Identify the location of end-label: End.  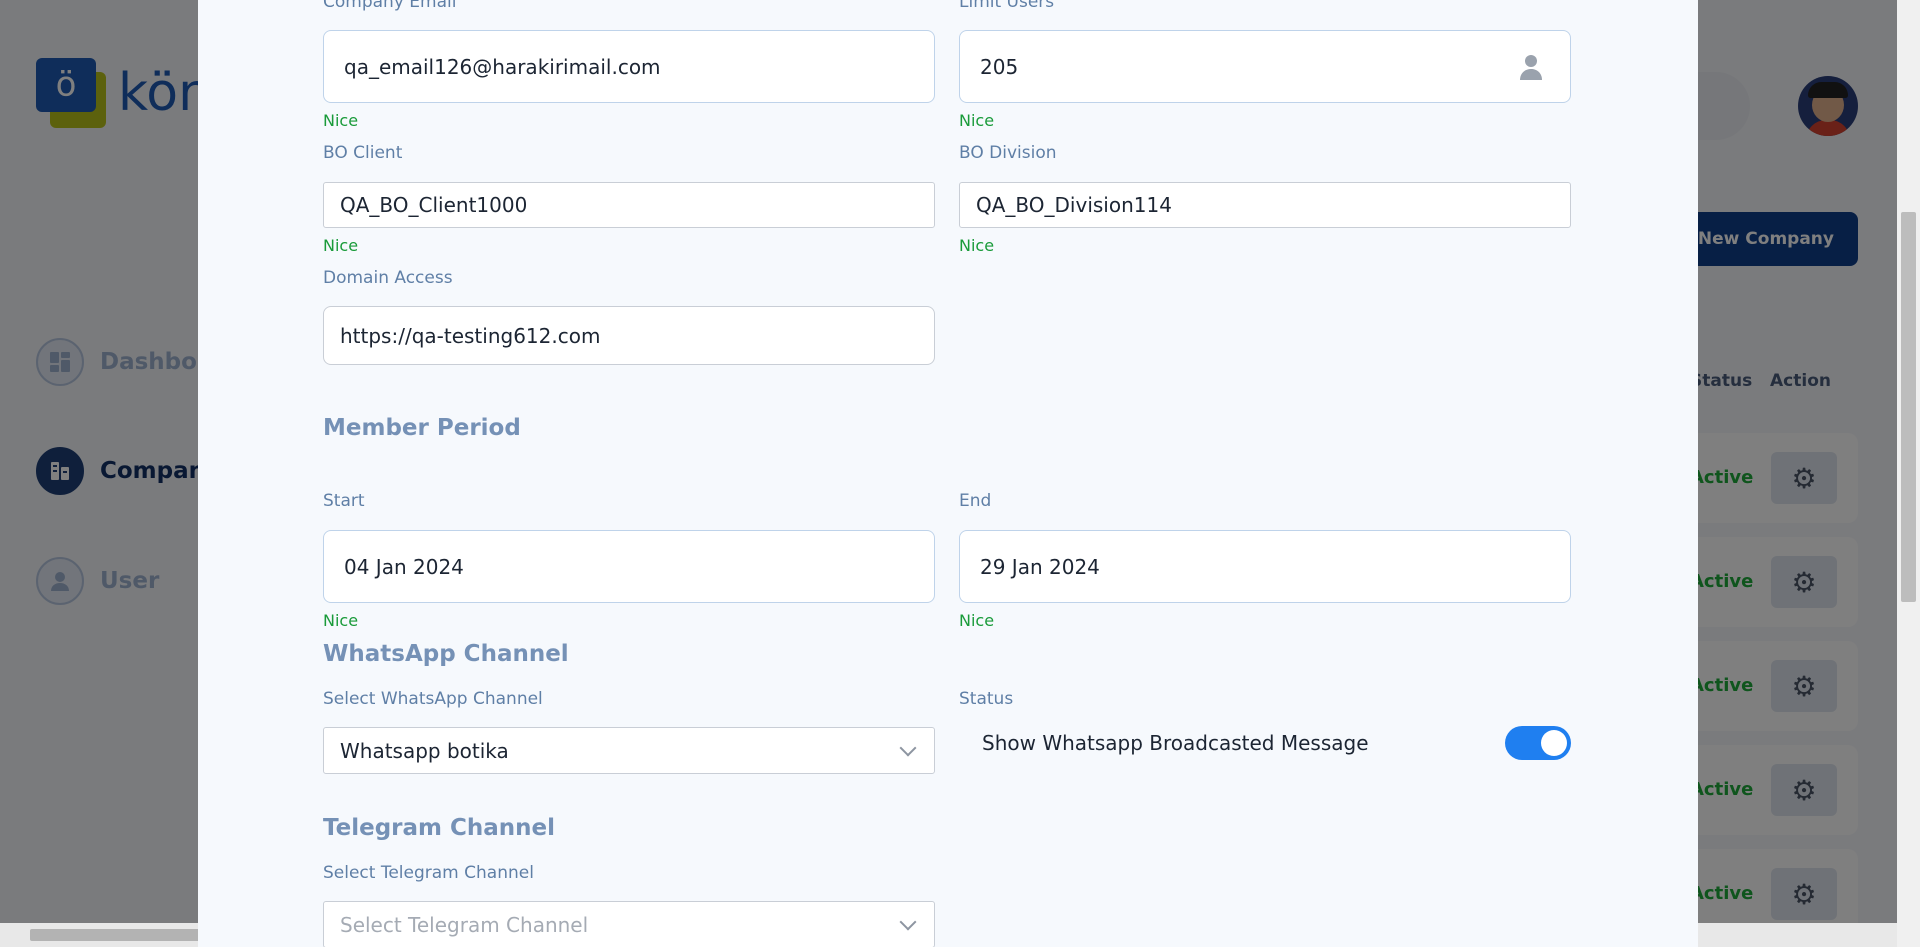
(975, 501).